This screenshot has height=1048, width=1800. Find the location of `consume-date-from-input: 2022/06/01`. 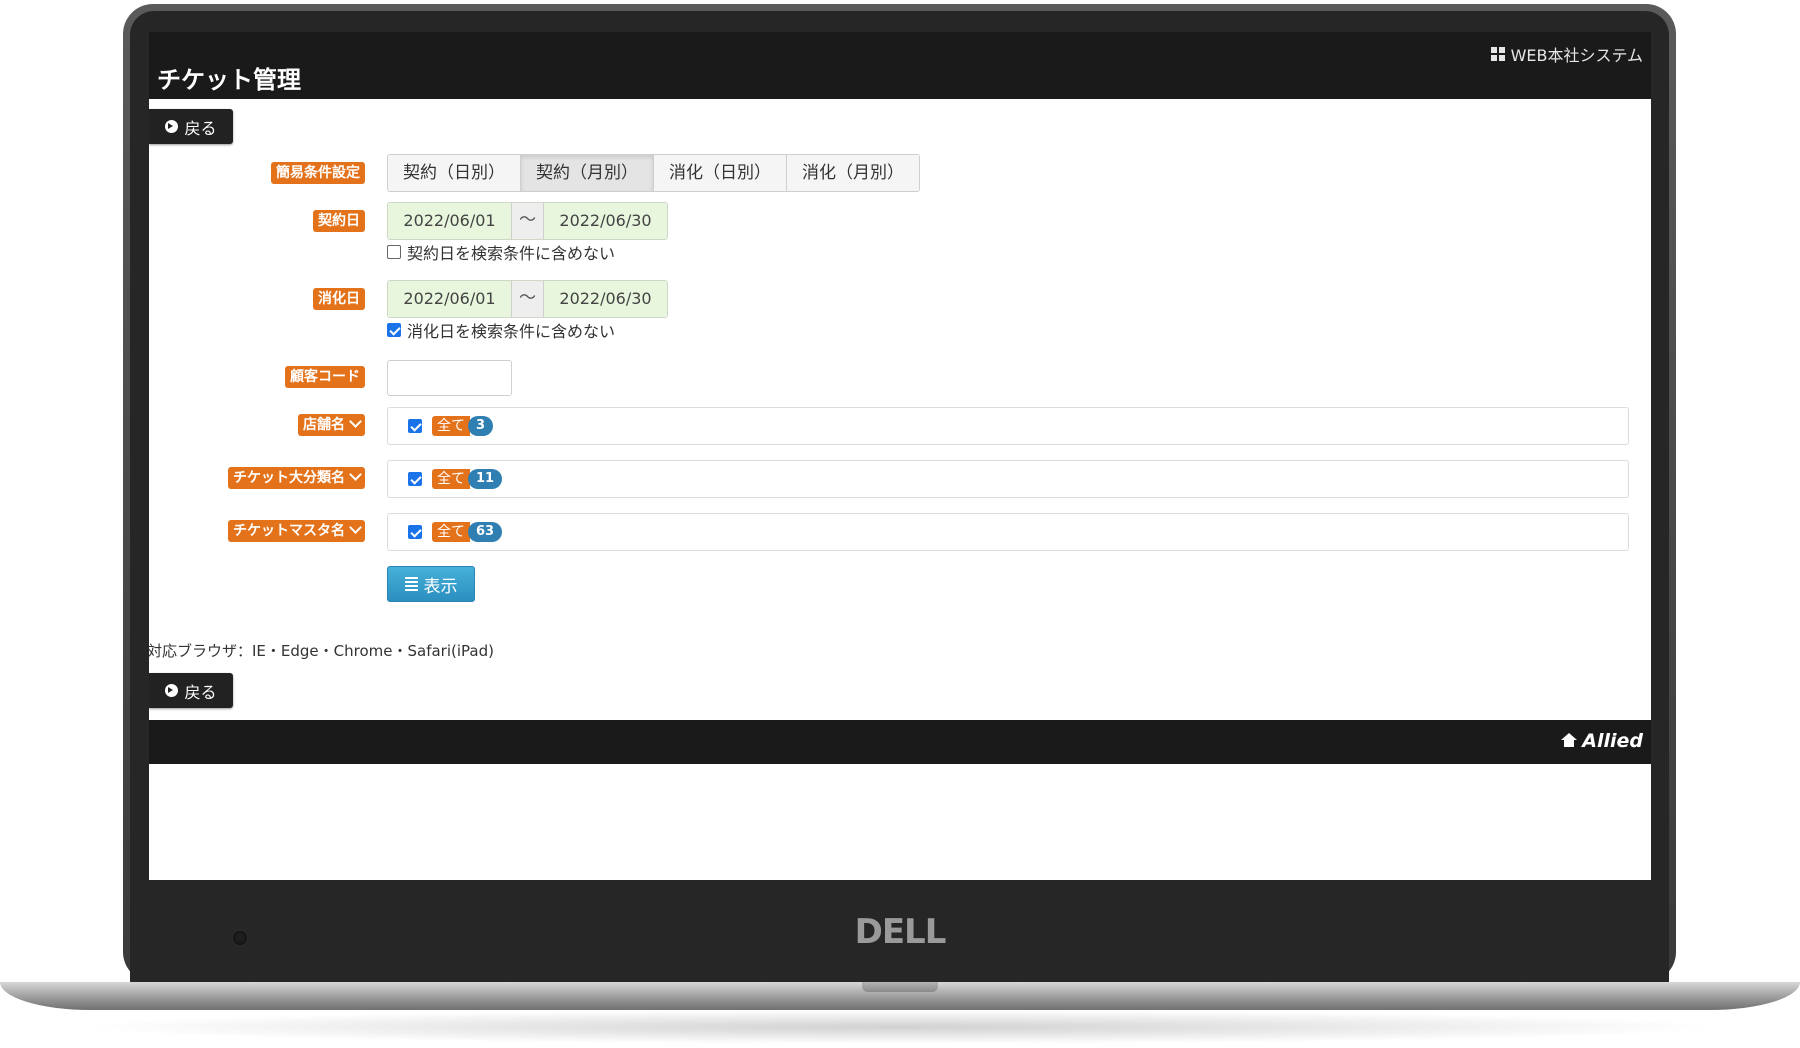

consume-date-from-input: 2022/06/01 is located at coordinates (449, 299).